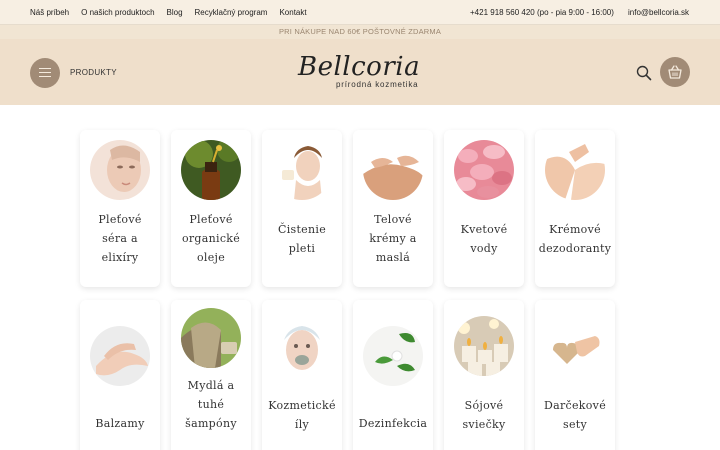 The height and width of the screenshot is (450, 720). I want to click on site-logo: Bellcoria prírodná kozmetika, so click(363, 73).